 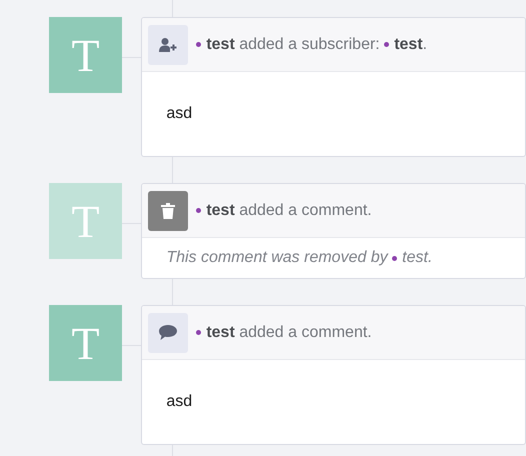 What do you see at coordinates (168, 210) in the screenshot?
I see `trash-icon` at bounding box center [168, 210].